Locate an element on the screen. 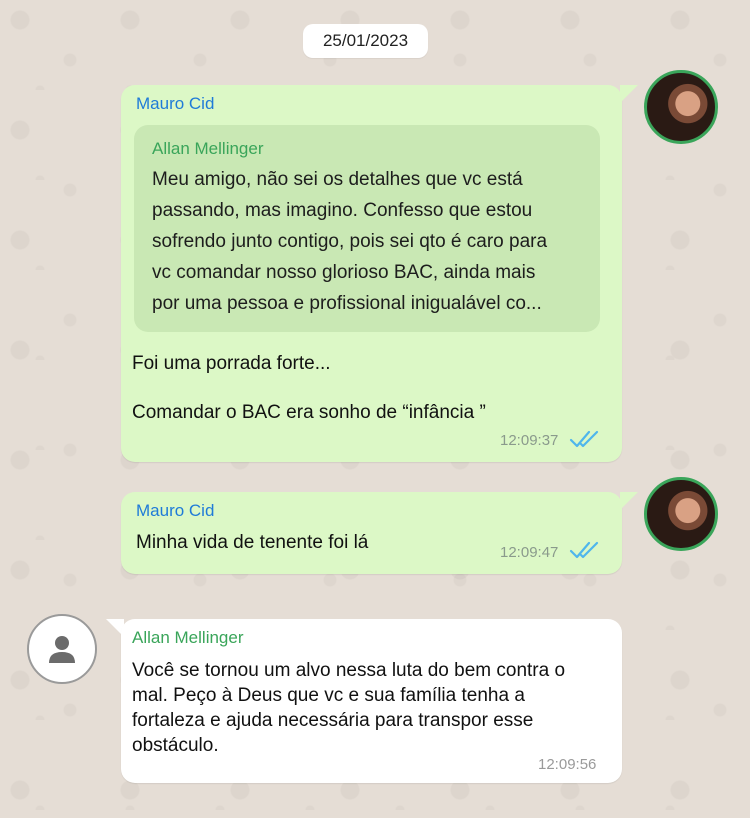 The height and width of the screenshot is (818, 750). message-time: 12:09:37 is located at coordinates (529, 440).